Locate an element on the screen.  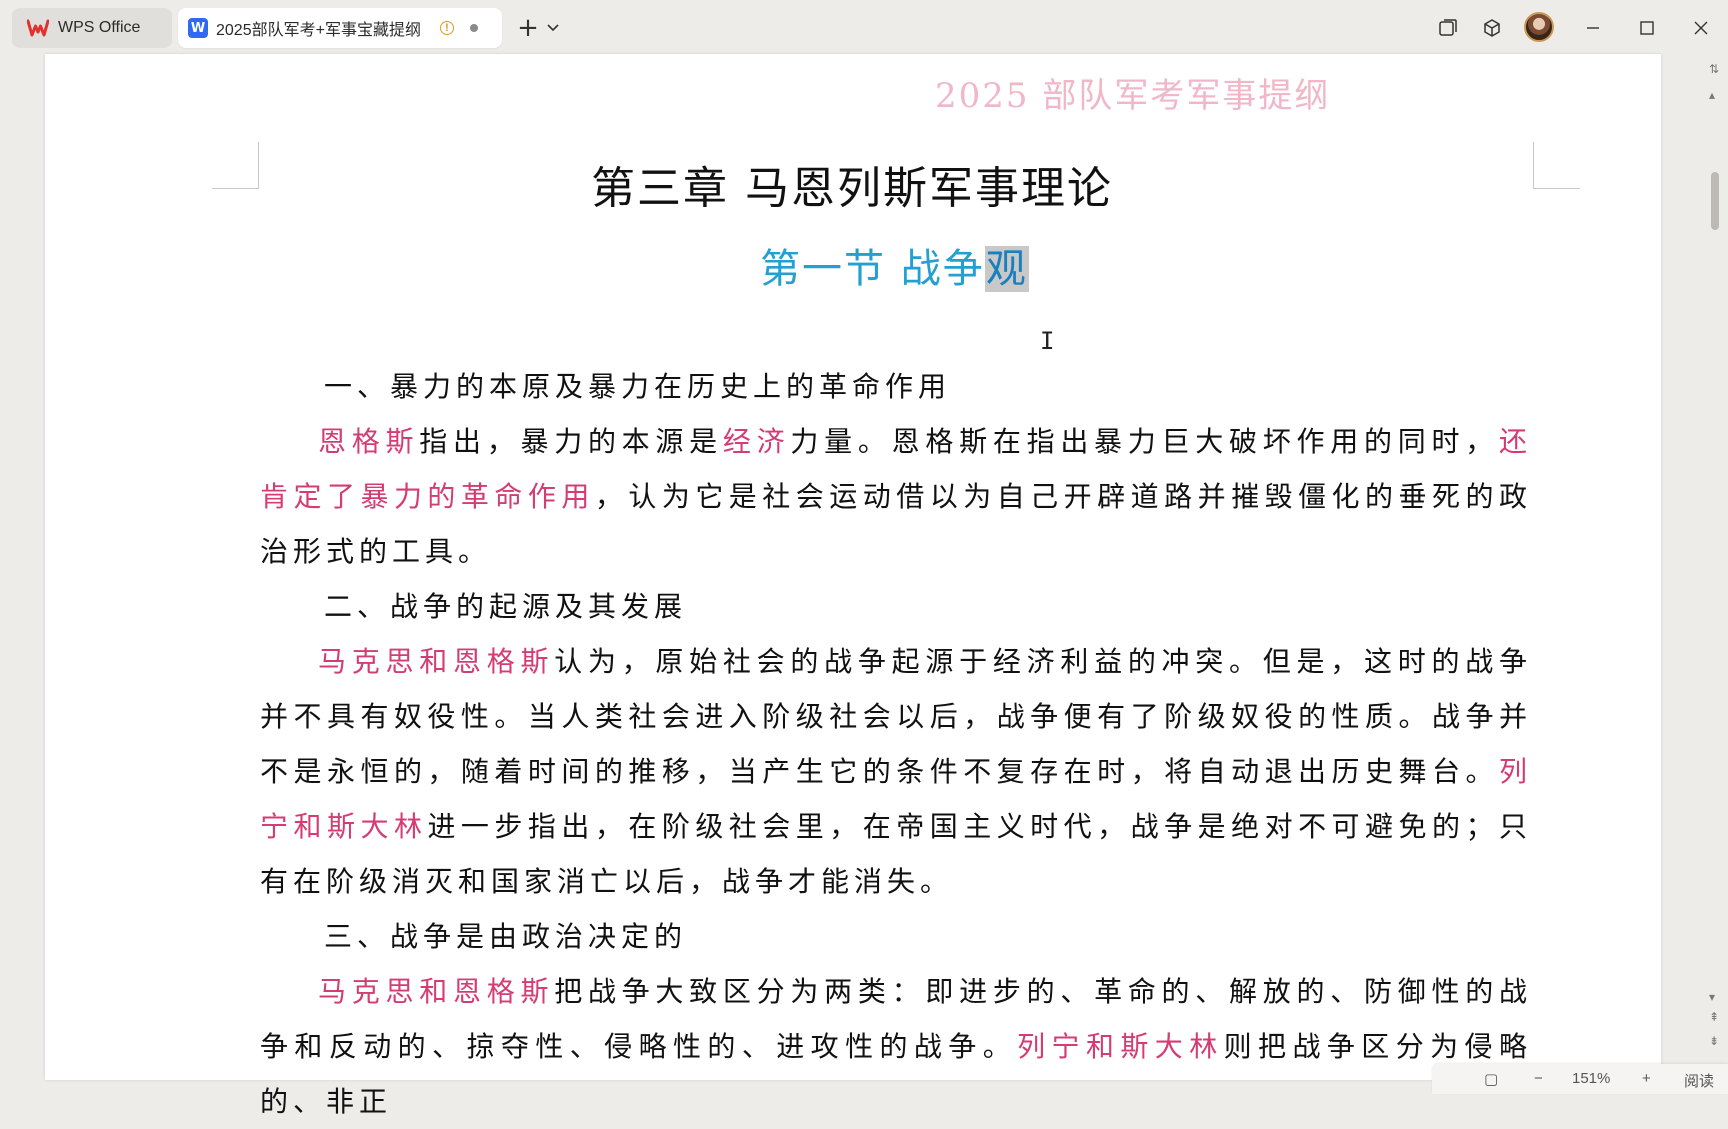
warning-icon: ! is located at coordinates (447, 28).